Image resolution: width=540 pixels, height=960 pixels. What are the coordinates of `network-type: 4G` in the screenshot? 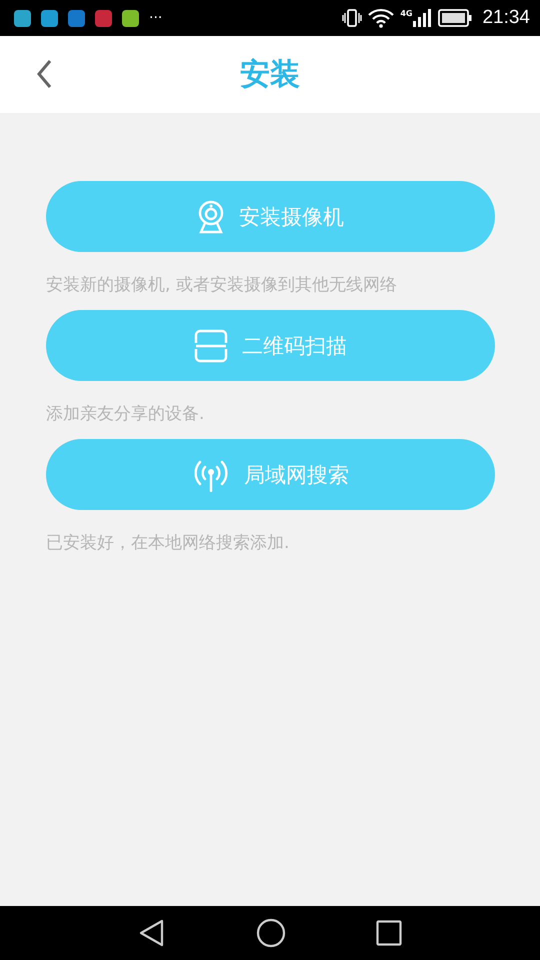 It's located at (406, 13).